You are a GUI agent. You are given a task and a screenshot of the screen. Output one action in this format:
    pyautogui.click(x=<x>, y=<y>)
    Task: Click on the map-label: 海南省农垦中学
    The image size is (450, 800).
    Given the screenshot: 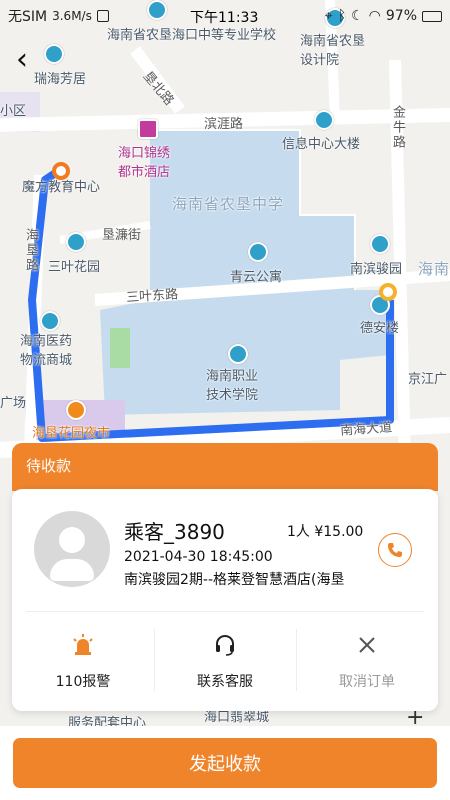 What is the action you would take?
    pyautogui.click(x=228, y=204)
    